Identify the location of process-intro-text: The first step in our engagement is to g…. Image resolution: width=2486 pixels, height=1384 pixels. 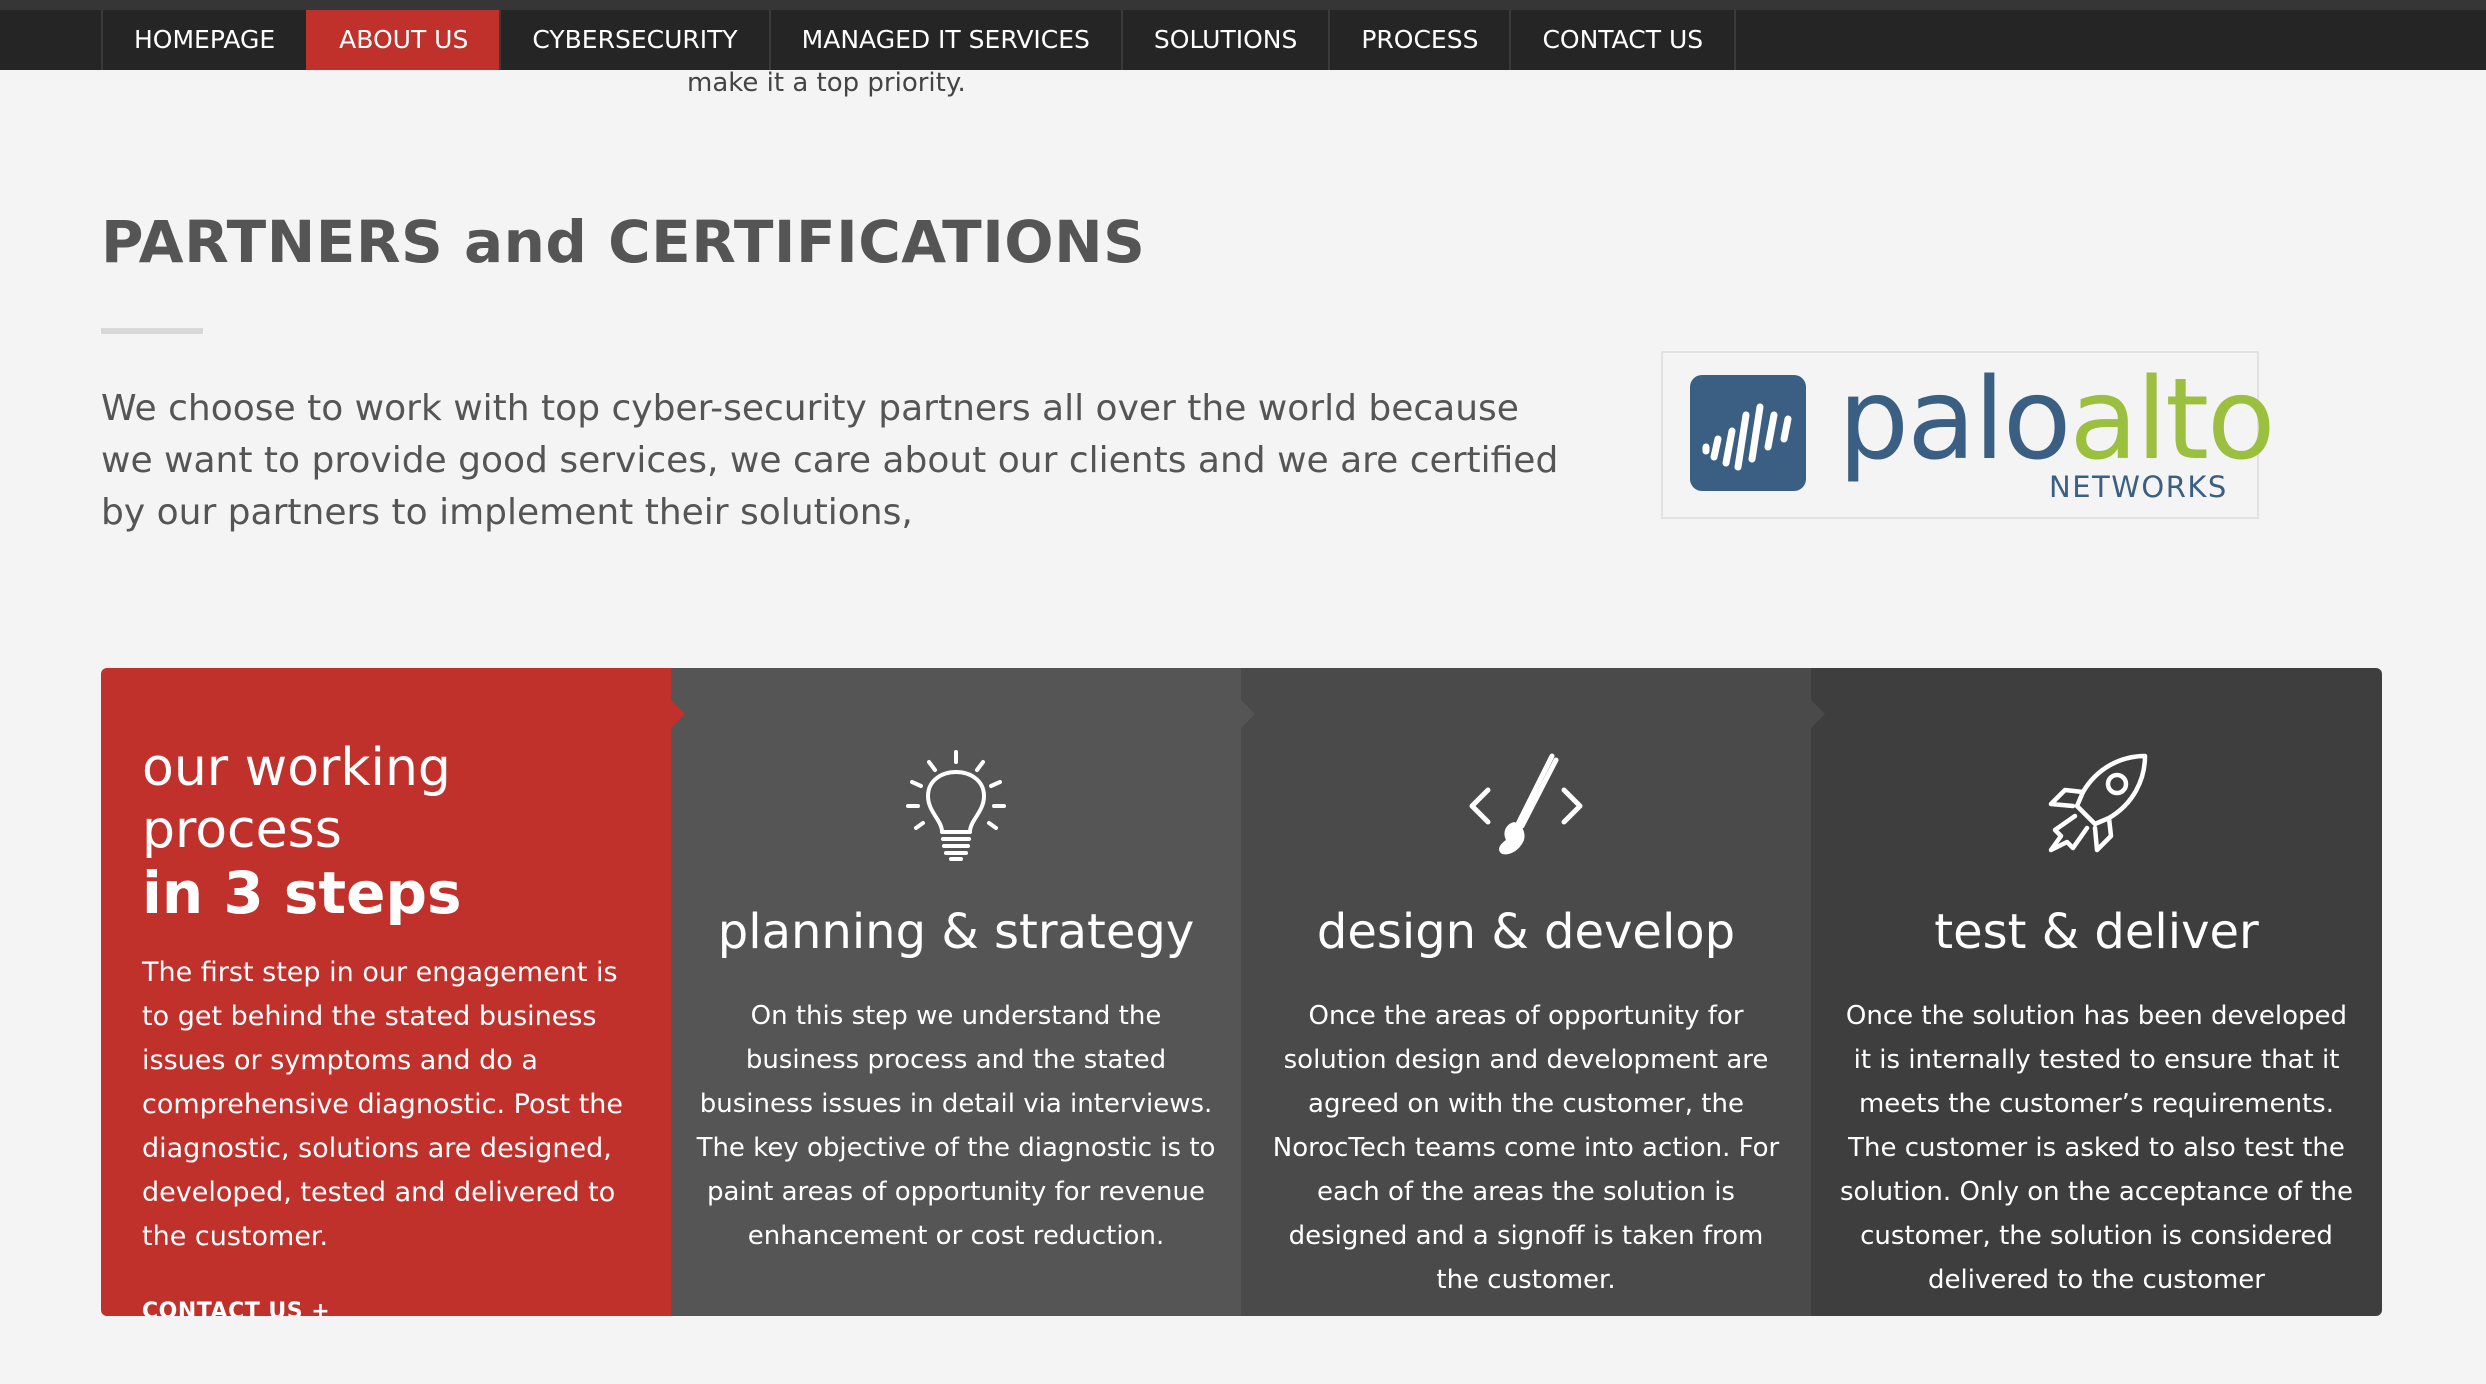
(383, 1104).